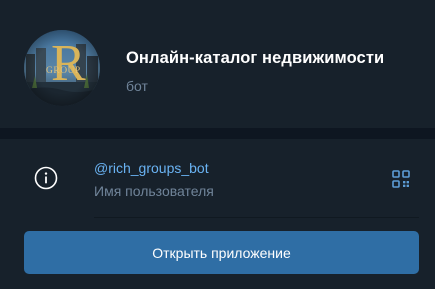  What do you see at coordinates (63, 71) in the screenshot?
I see `logo-word: GROUP` at bounding box center [63, 71].